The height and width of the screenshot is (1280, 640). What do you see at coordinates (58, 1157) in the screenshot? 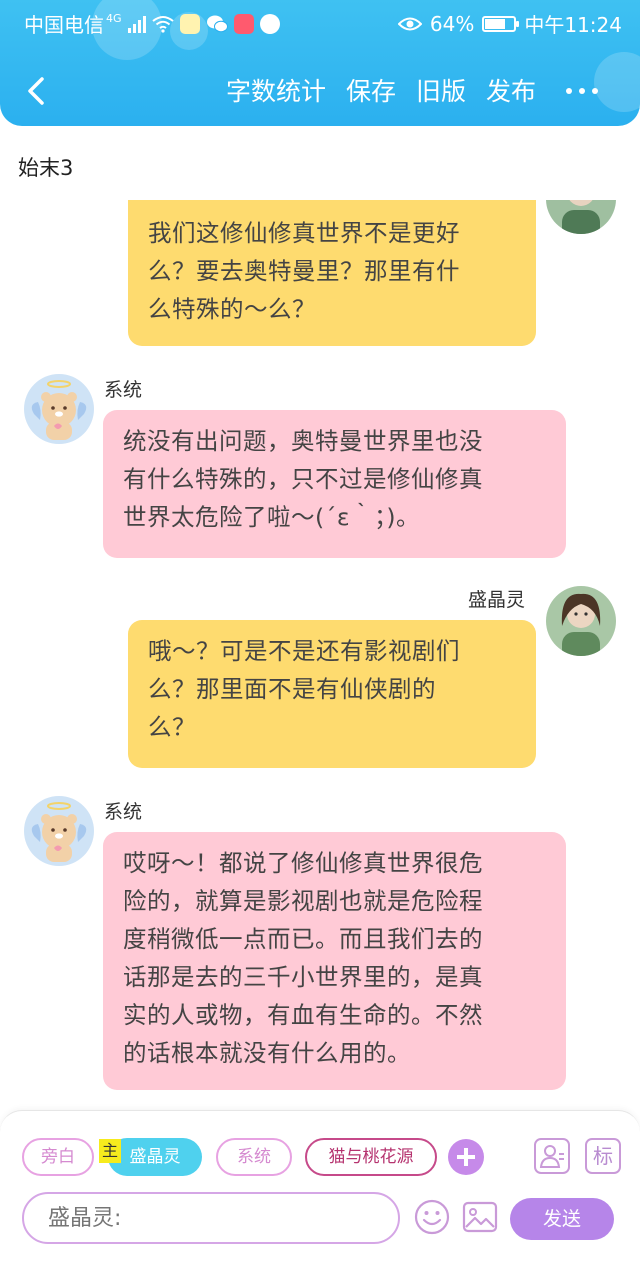
I see `role-chip-narration: 旁白` at bounding box center [58, 1157].